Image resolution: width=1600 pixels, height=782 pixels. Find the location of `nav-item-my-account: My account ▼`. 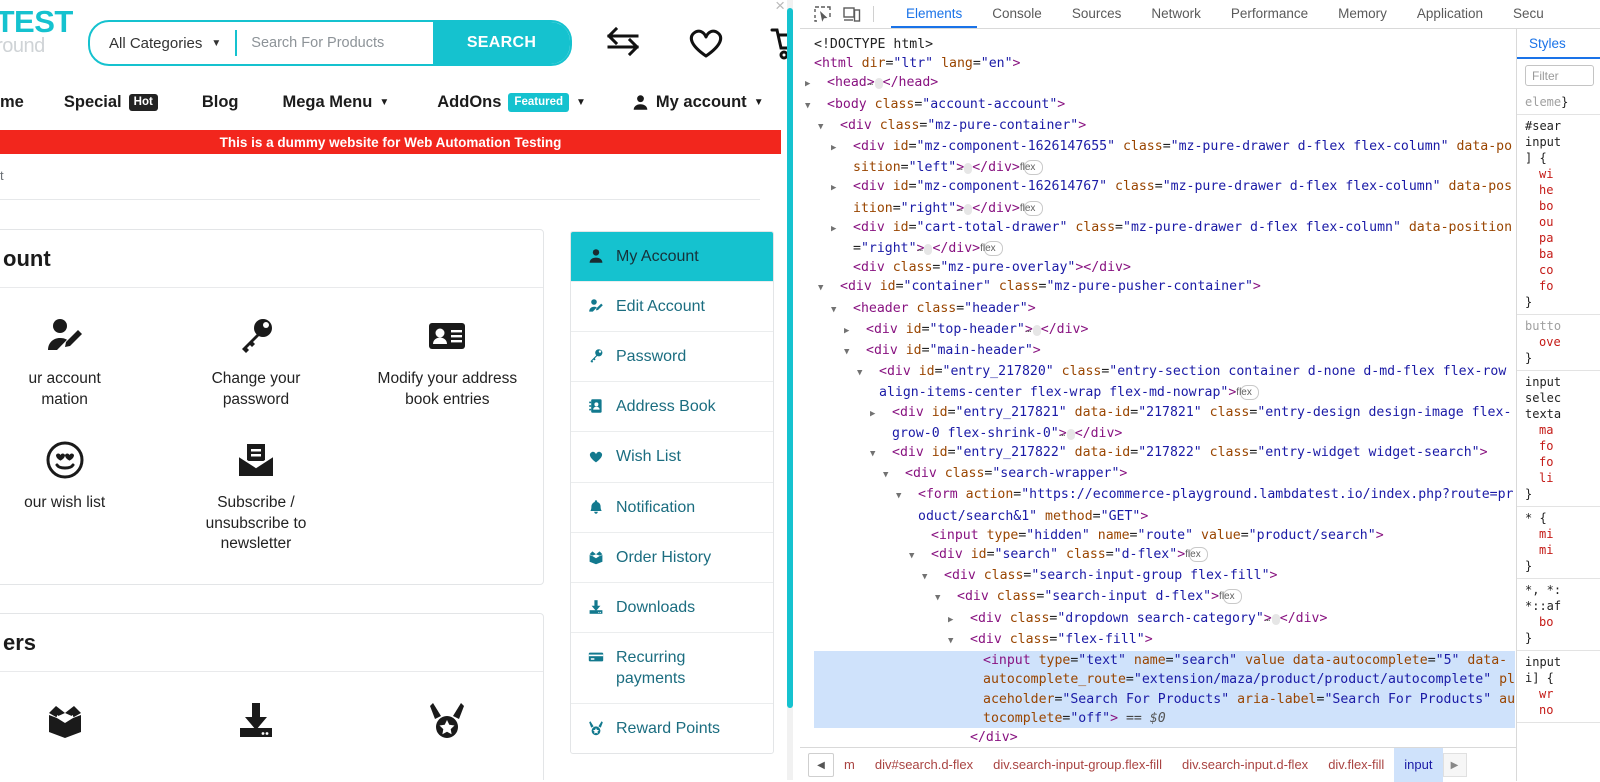

nav-item-my-account: My account ▼ is located at coordinates (698, 102).